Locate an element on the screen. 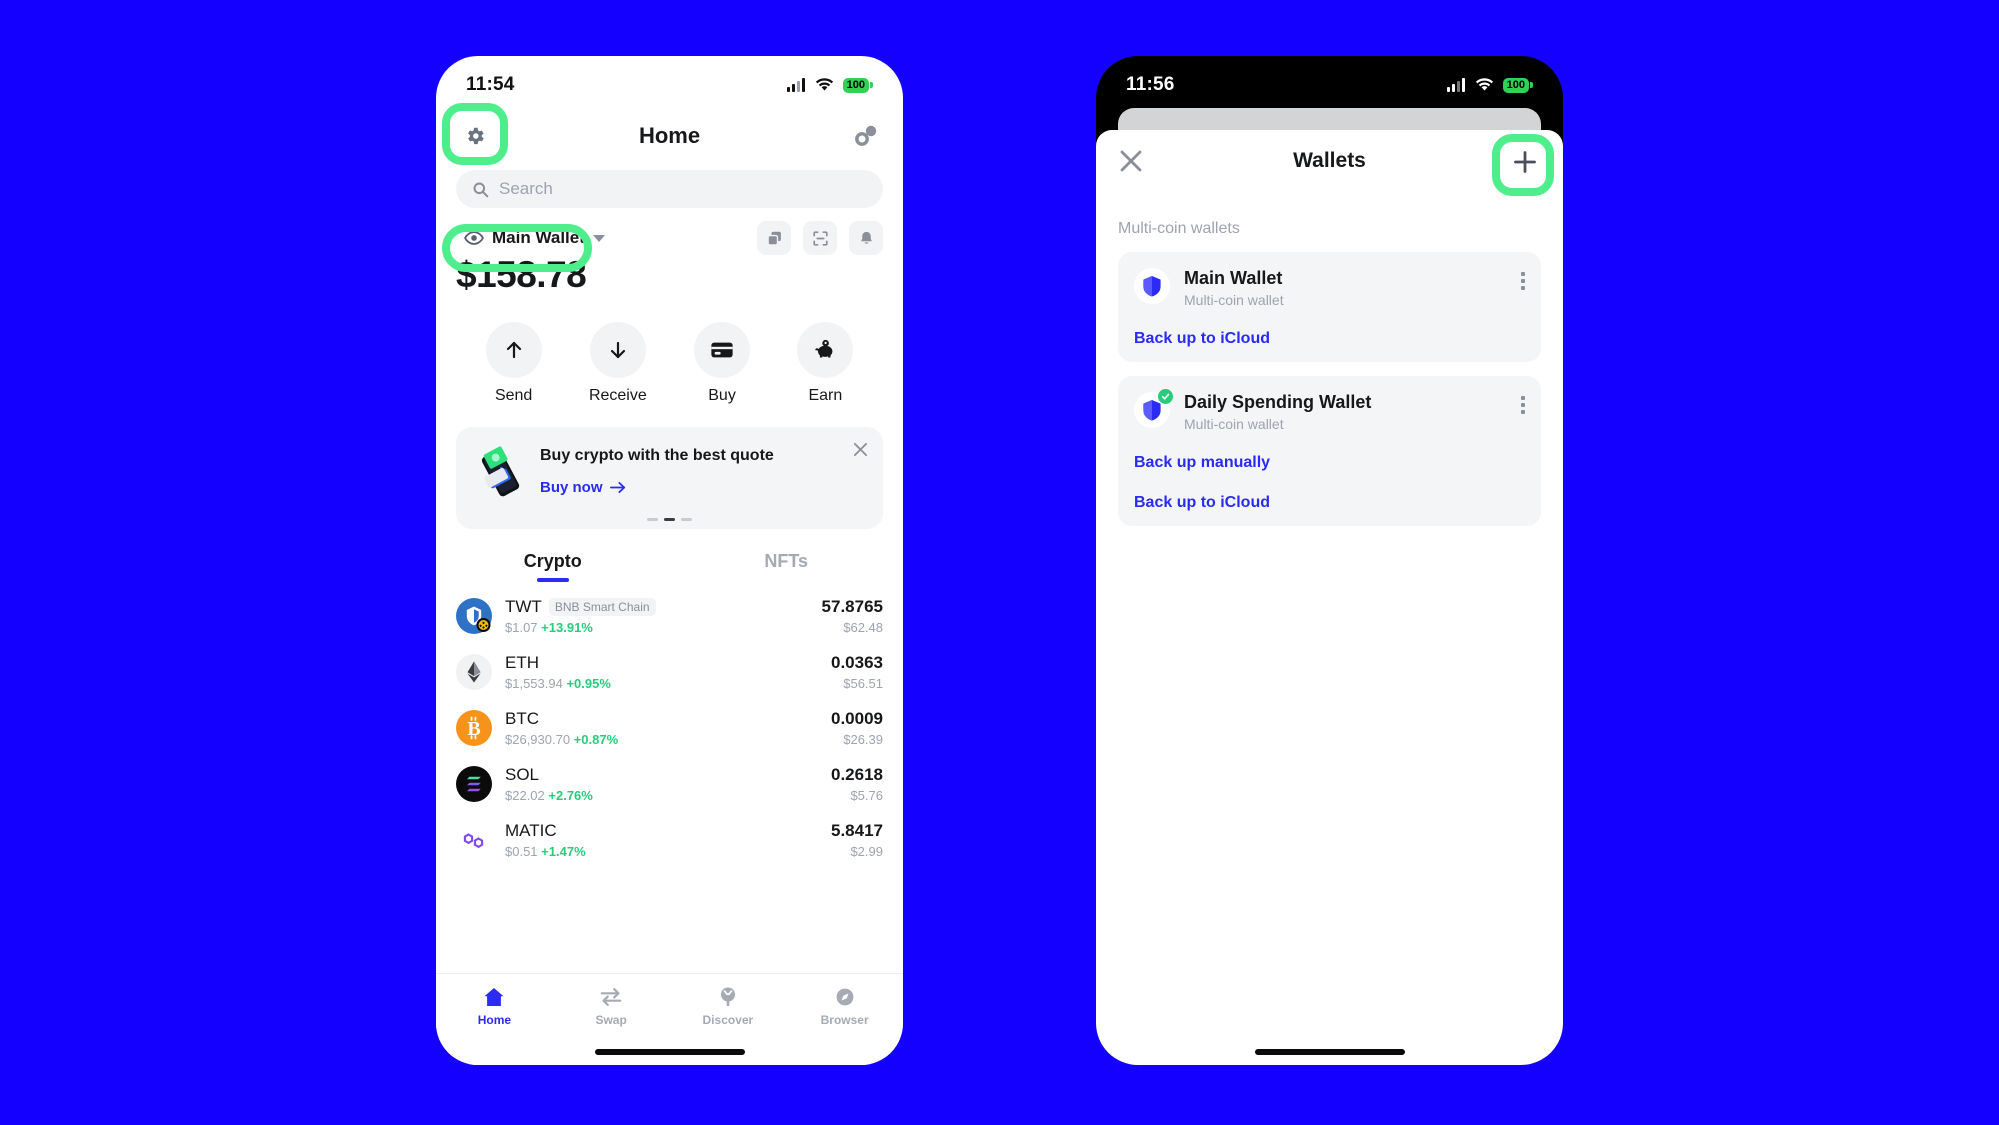  wallet-selector-button: Main Wallet is located at coordinates (534, 238).